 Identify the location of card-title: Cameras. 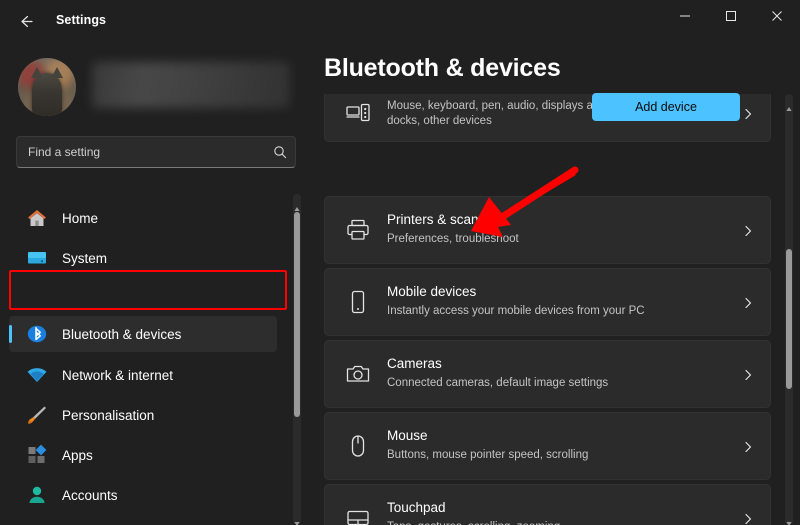
(414, 363).